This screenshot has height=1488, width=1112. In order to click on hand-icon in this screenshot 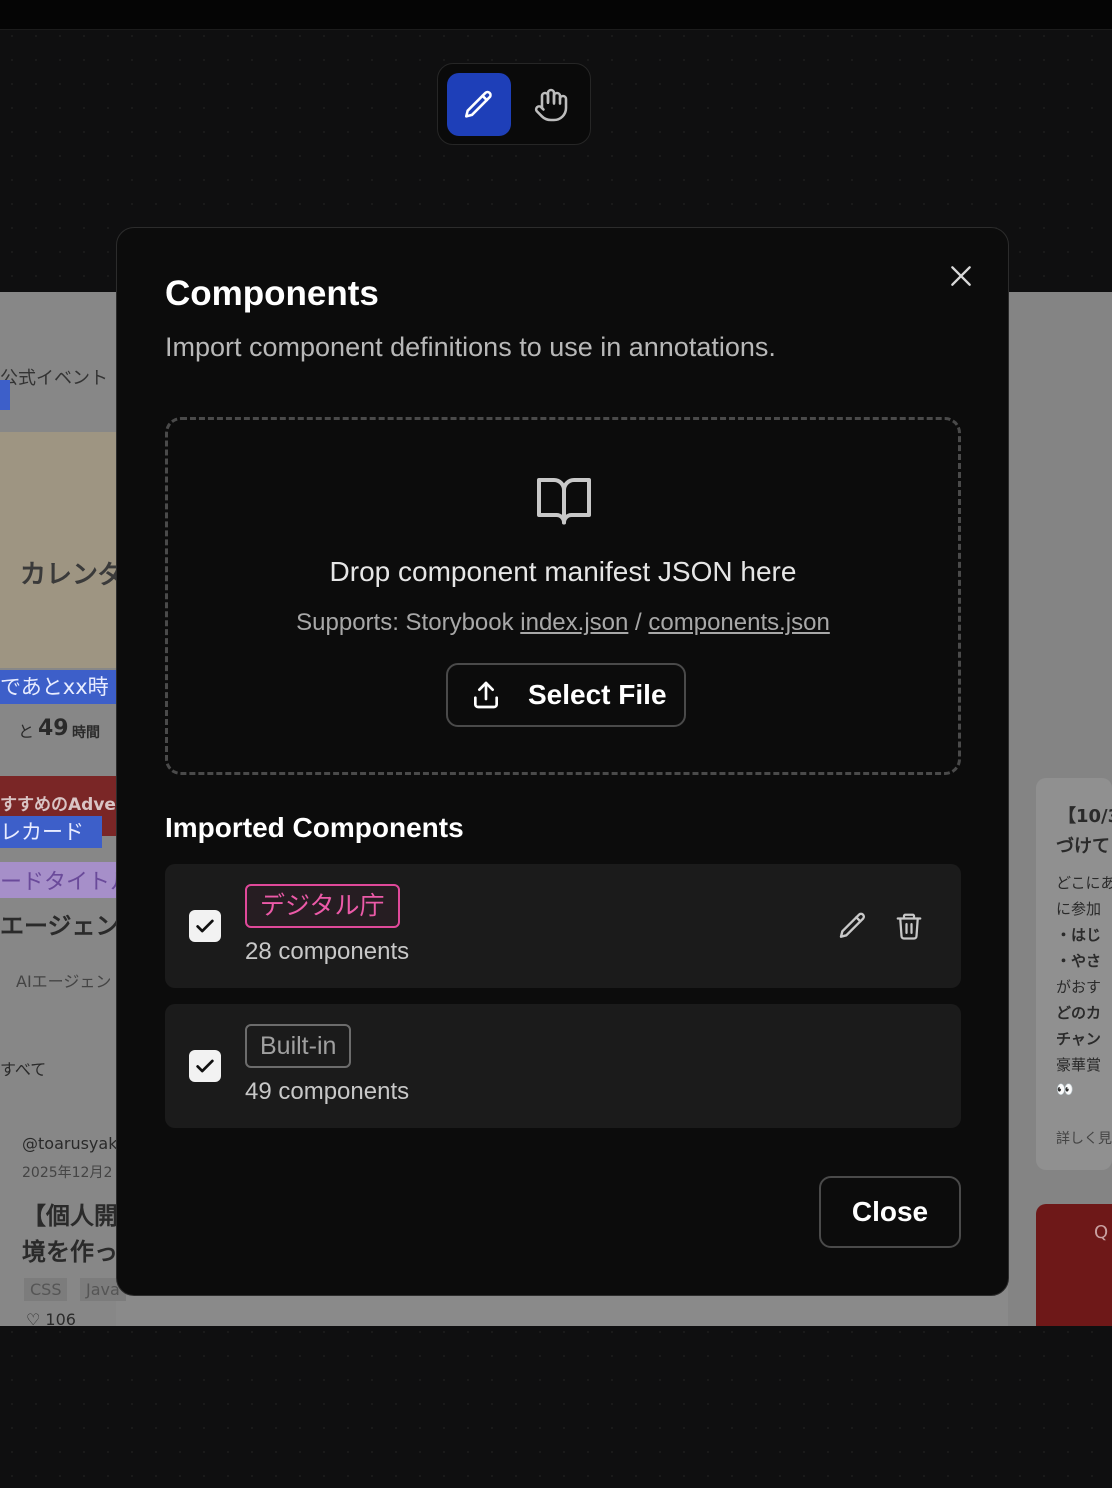, I will do `click(551, 104)`.